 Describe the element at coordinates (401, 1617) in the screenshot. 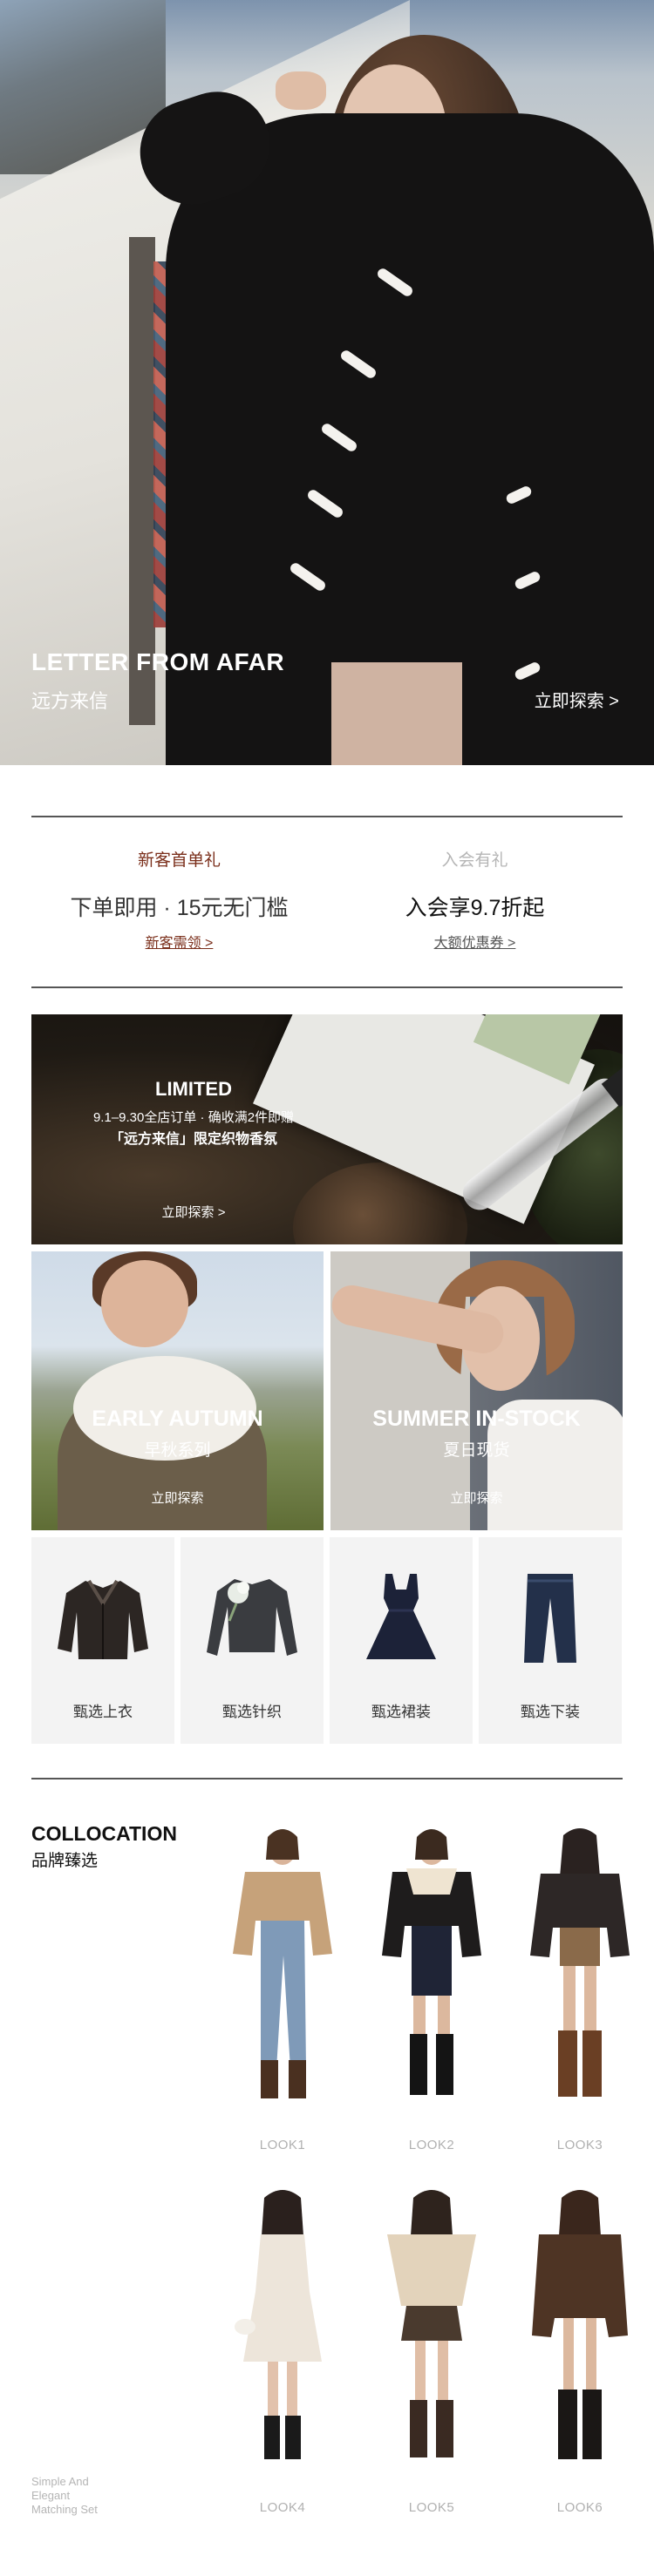

I see `dress-icon` at that location.